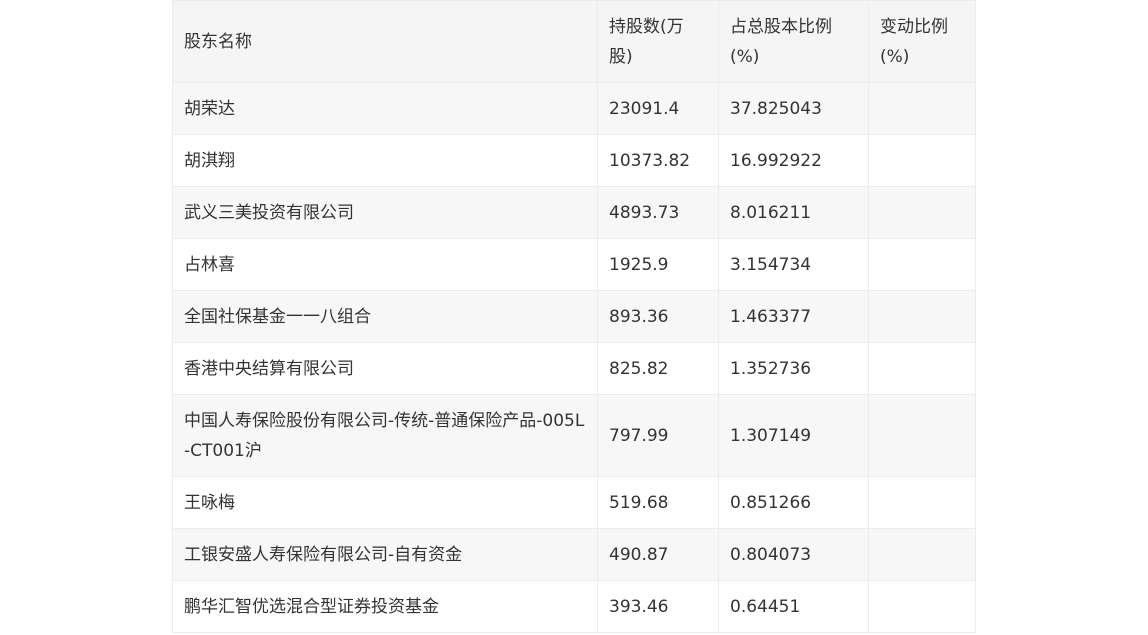  I want to click on header-change-ratio: 变动比例(%), so click(922, 41).